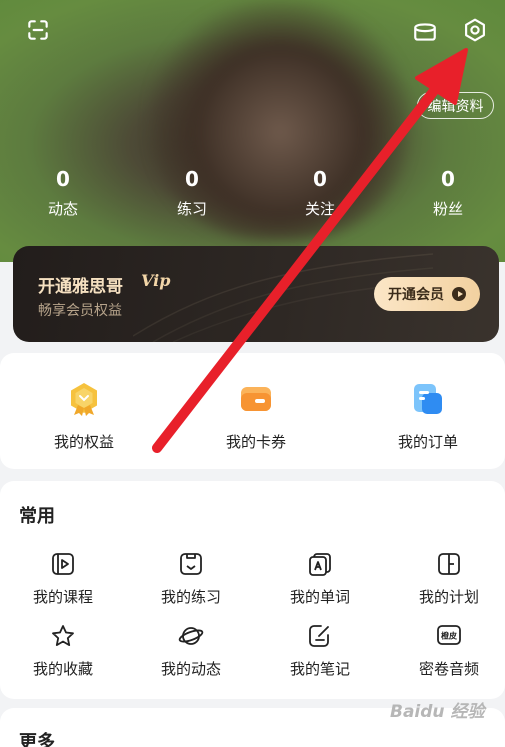 The width and height of the screenshot is (505, 747). What do you see at coordinates (320, 636) in the screenshot?
I see `note-icon` at bounding box center [320, 636].